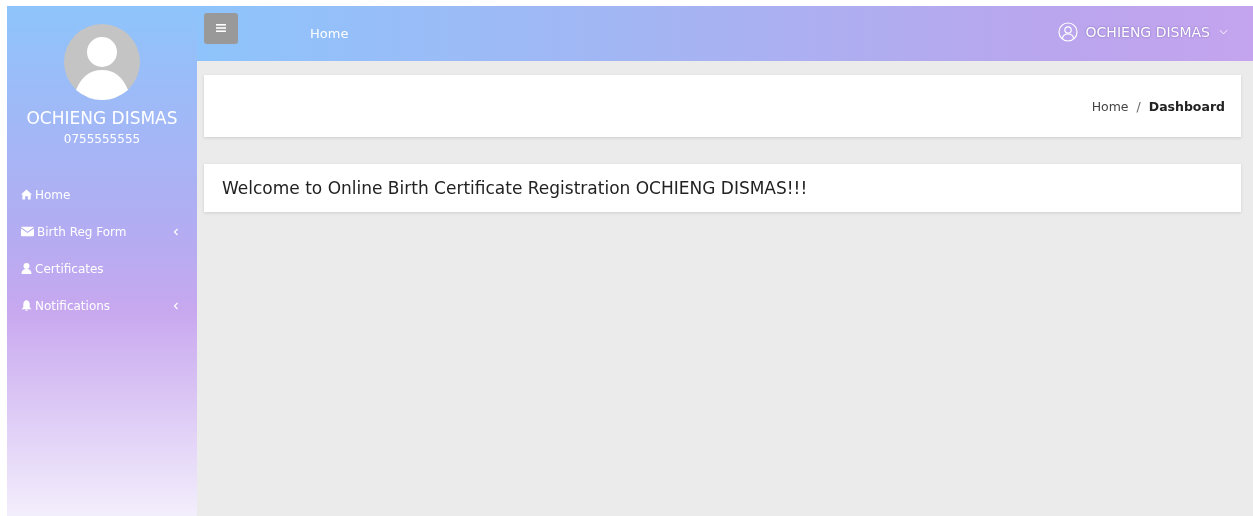 The height and width of the screenshot is (516, 1253). What do you see at coordinates (1142, 31) in the screenshot?
I see `user-menu: OCHIENG DISMAS` at bounding box center [1142, 31].